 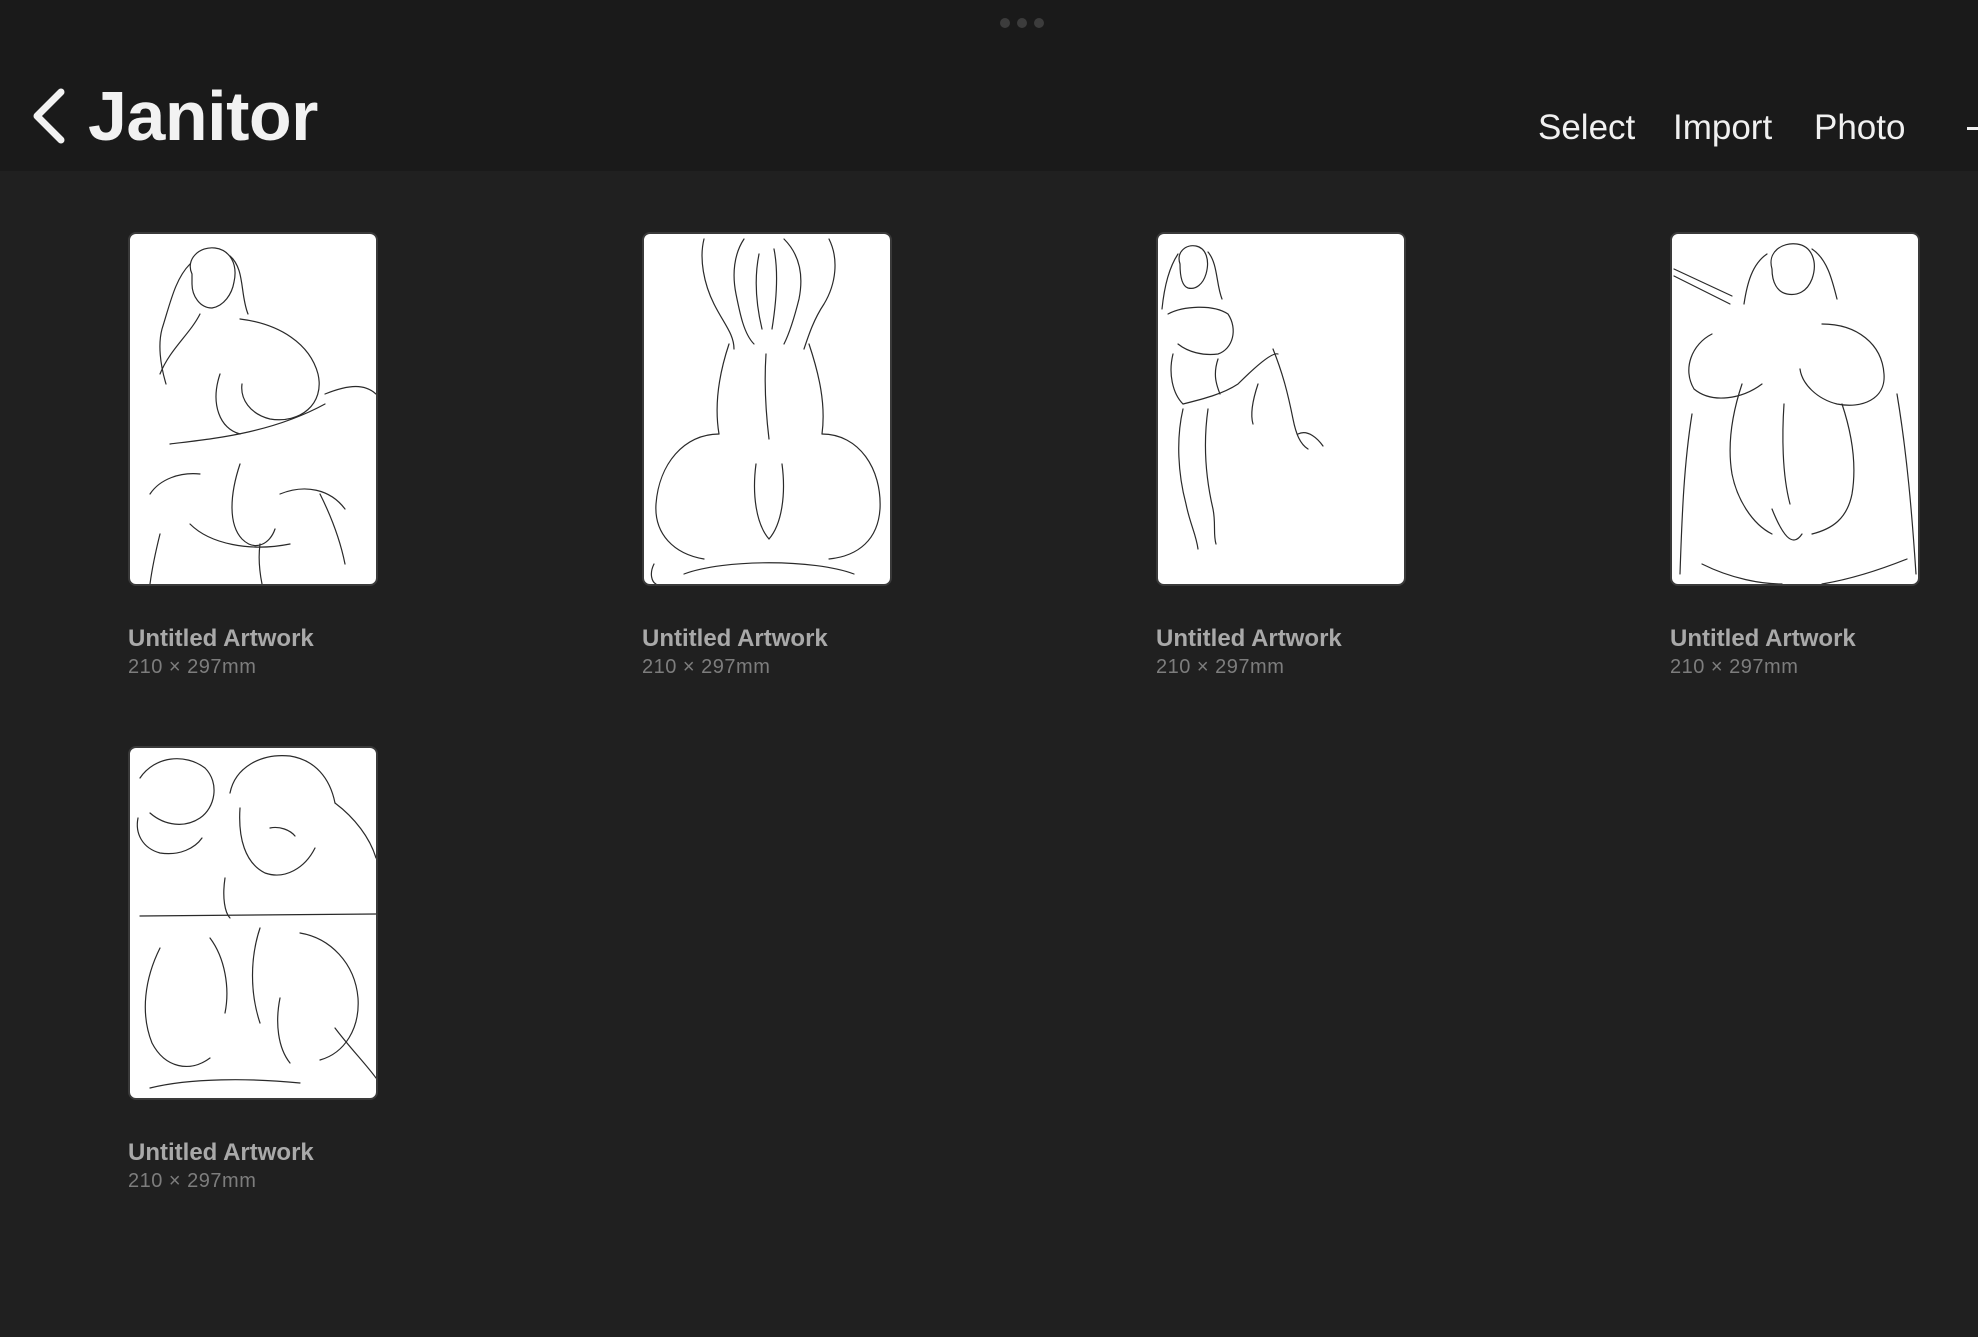 I want to click on back-button, so click(x=50, y=116).